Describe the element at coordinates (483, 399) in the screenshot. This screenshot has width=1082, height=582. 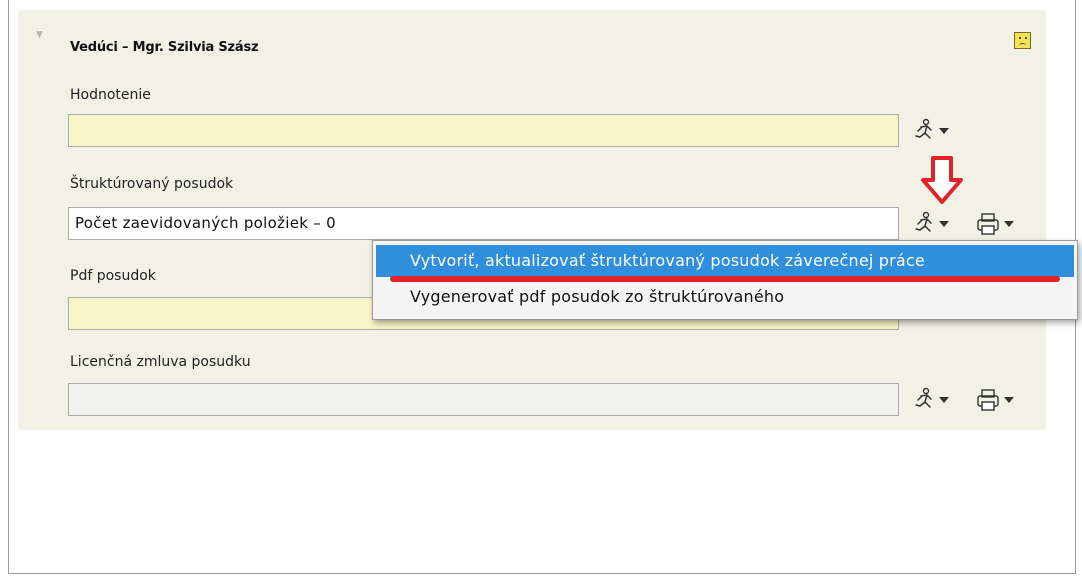
I see `licencna-zmluva-field` at that location.